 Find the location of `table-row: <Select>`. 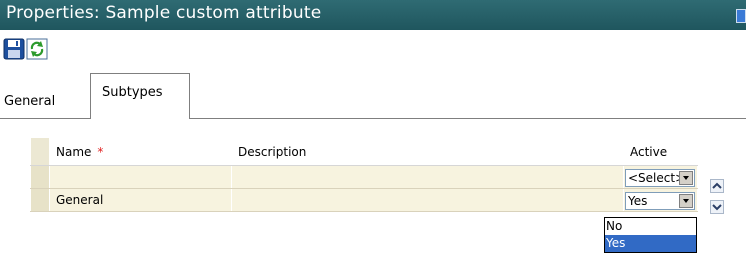

table-row: <Select> is located at coordinates (364, 177).